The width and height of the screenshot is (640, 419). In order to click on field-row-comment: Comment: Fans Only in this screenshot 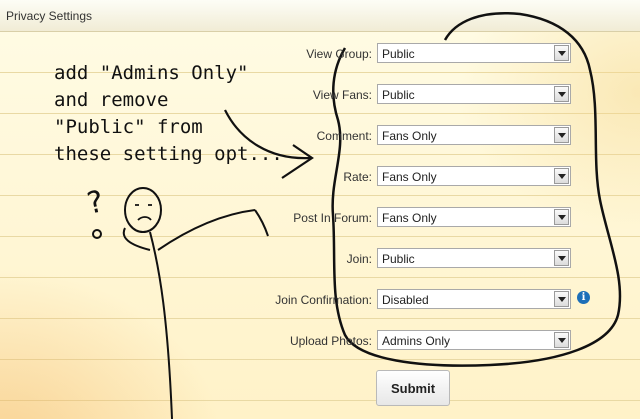, I will do `click(320, 136)`.